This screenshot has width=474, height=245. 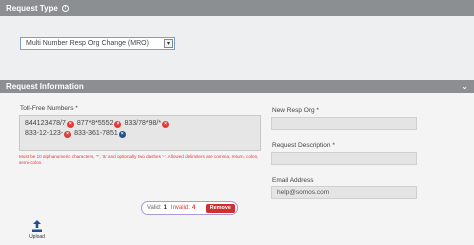 What do you see at coordinates (32, 8) in the screenshot?
I see `request-type-title: Request Type` at bounding box center [32, 8].